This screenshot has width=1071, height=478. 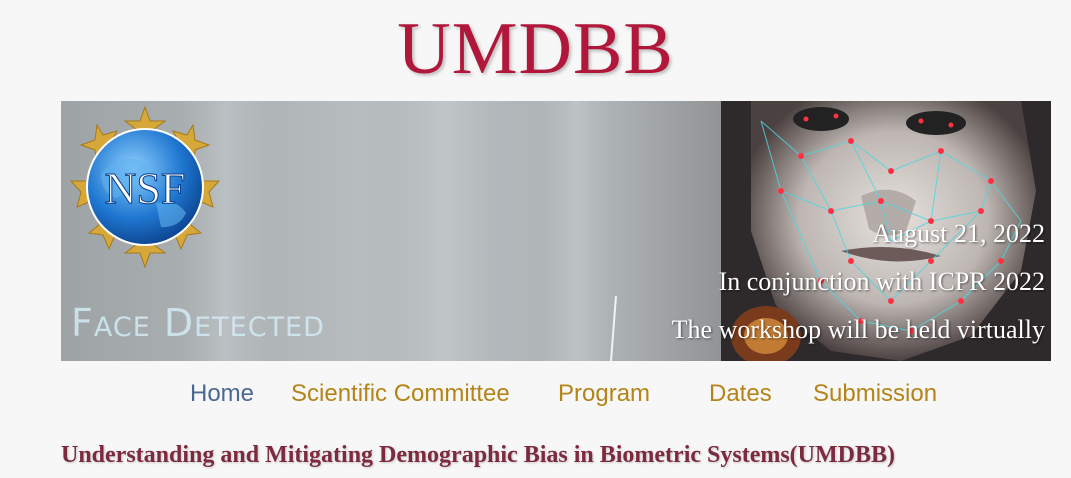 I want to click on nav-program: Program, so click(x=604, y=394).